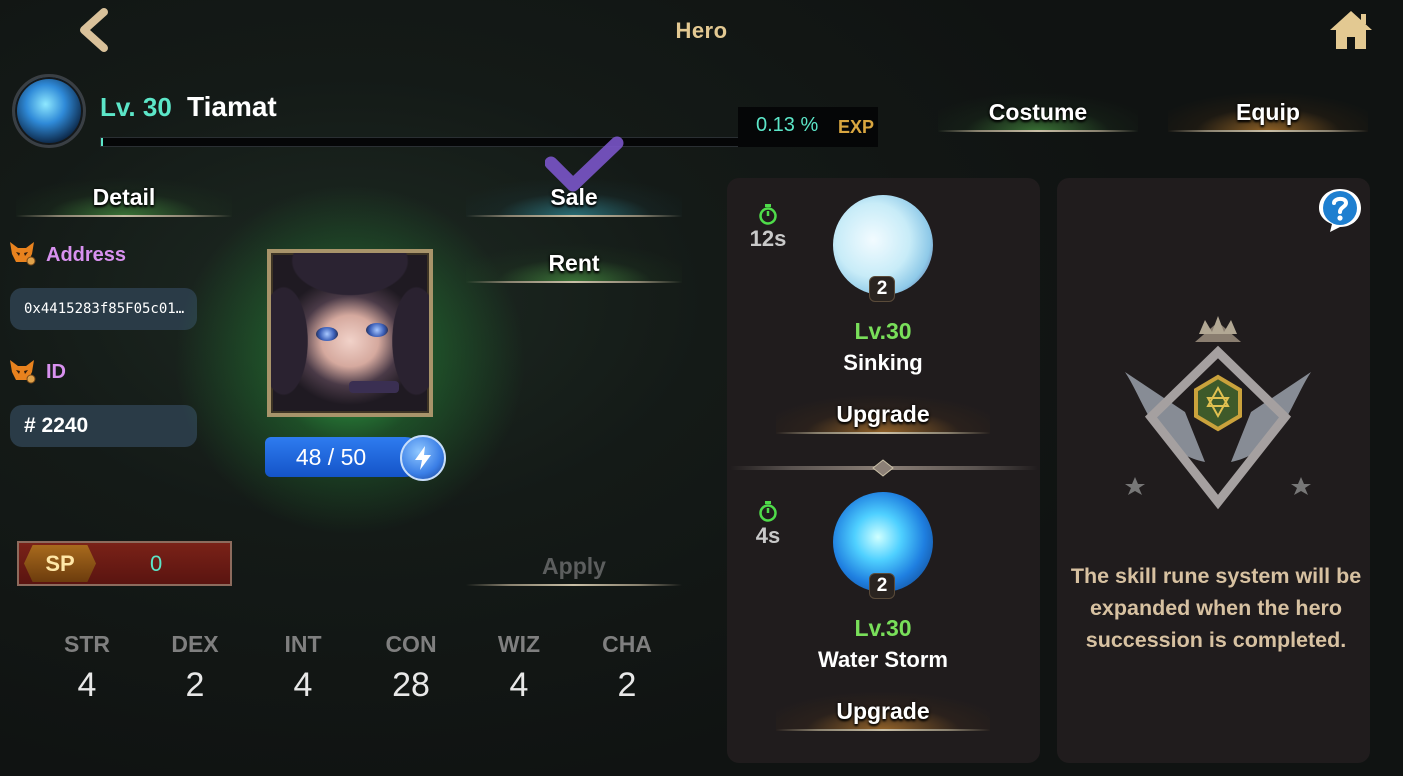  I want to click on skill-cooldown: 12s, so click(768, 238).